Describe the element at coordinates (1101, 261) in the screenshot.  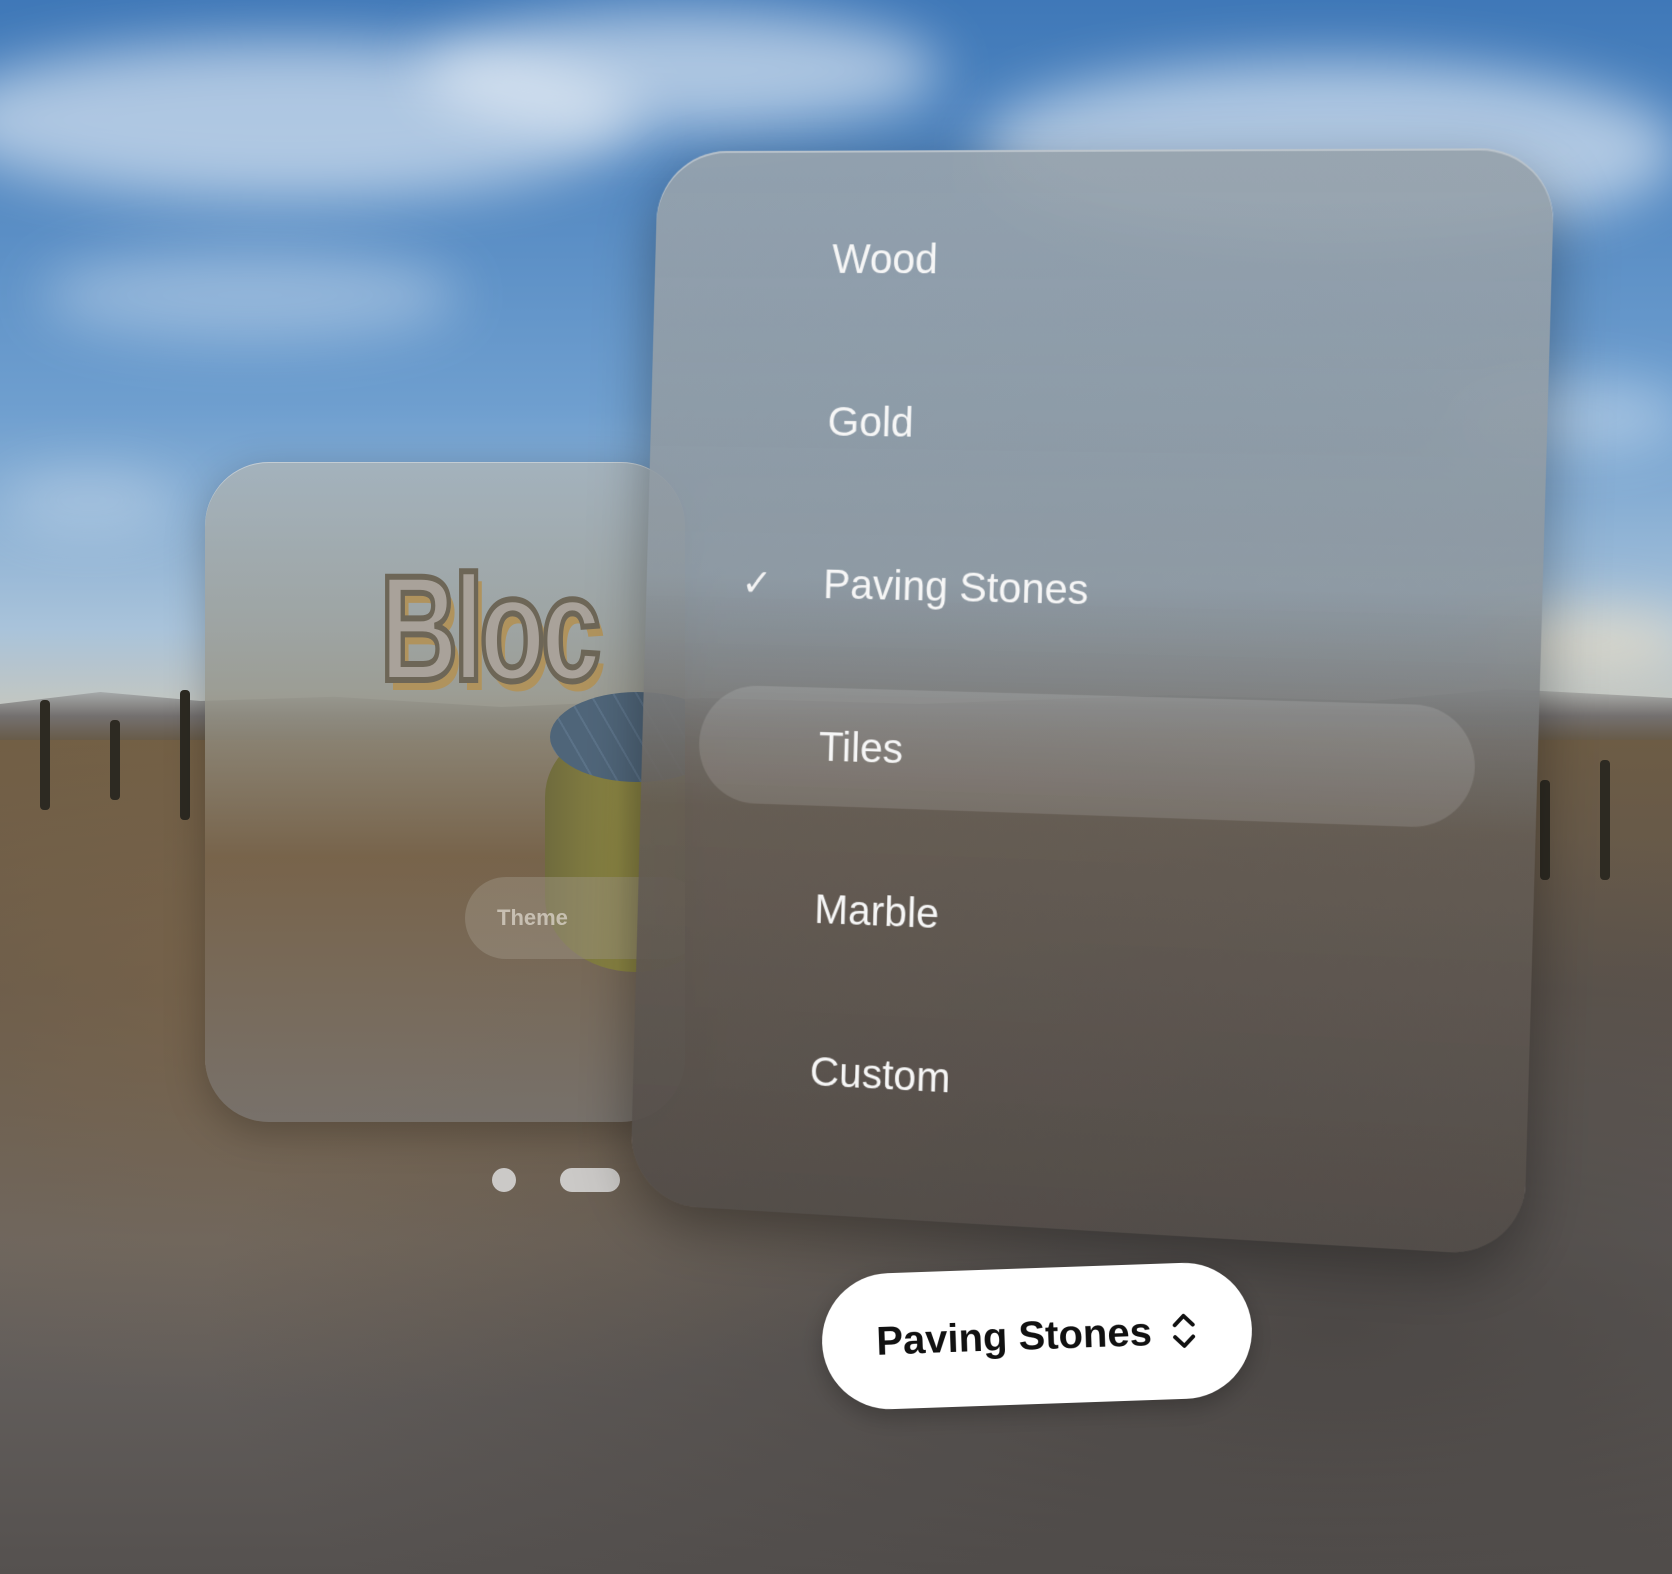
I see `menu-item-wood: Wood` at that location.